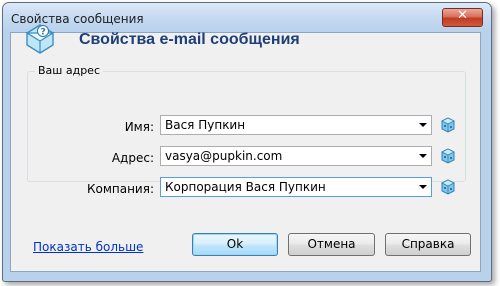 The width and height of the screenshot is (500, 286). What do you see at coordinates (40, 39) in the screenshot?
I see `message-properties-icon: ?` at bounding box center [40, 39].